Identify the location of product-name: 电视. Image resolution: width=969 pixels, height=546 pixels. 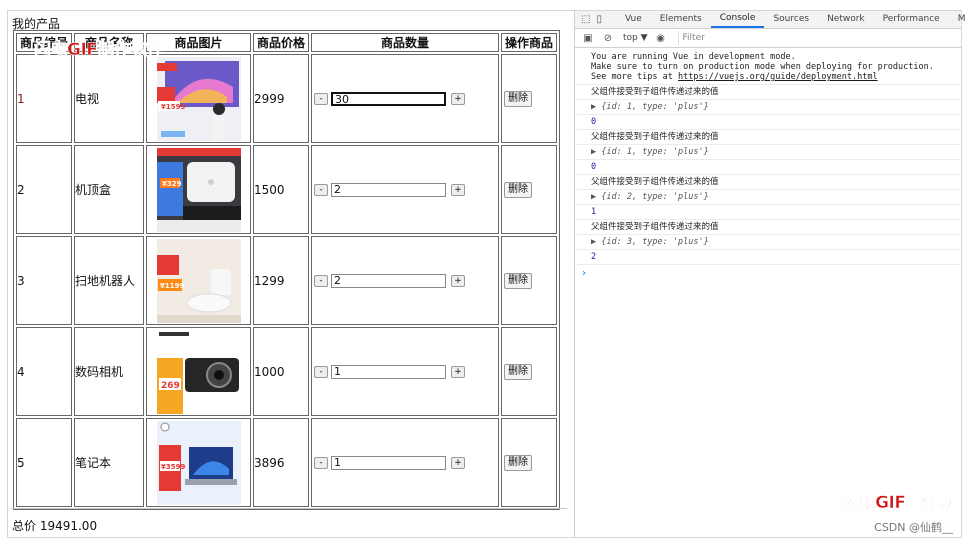
(109, 98).